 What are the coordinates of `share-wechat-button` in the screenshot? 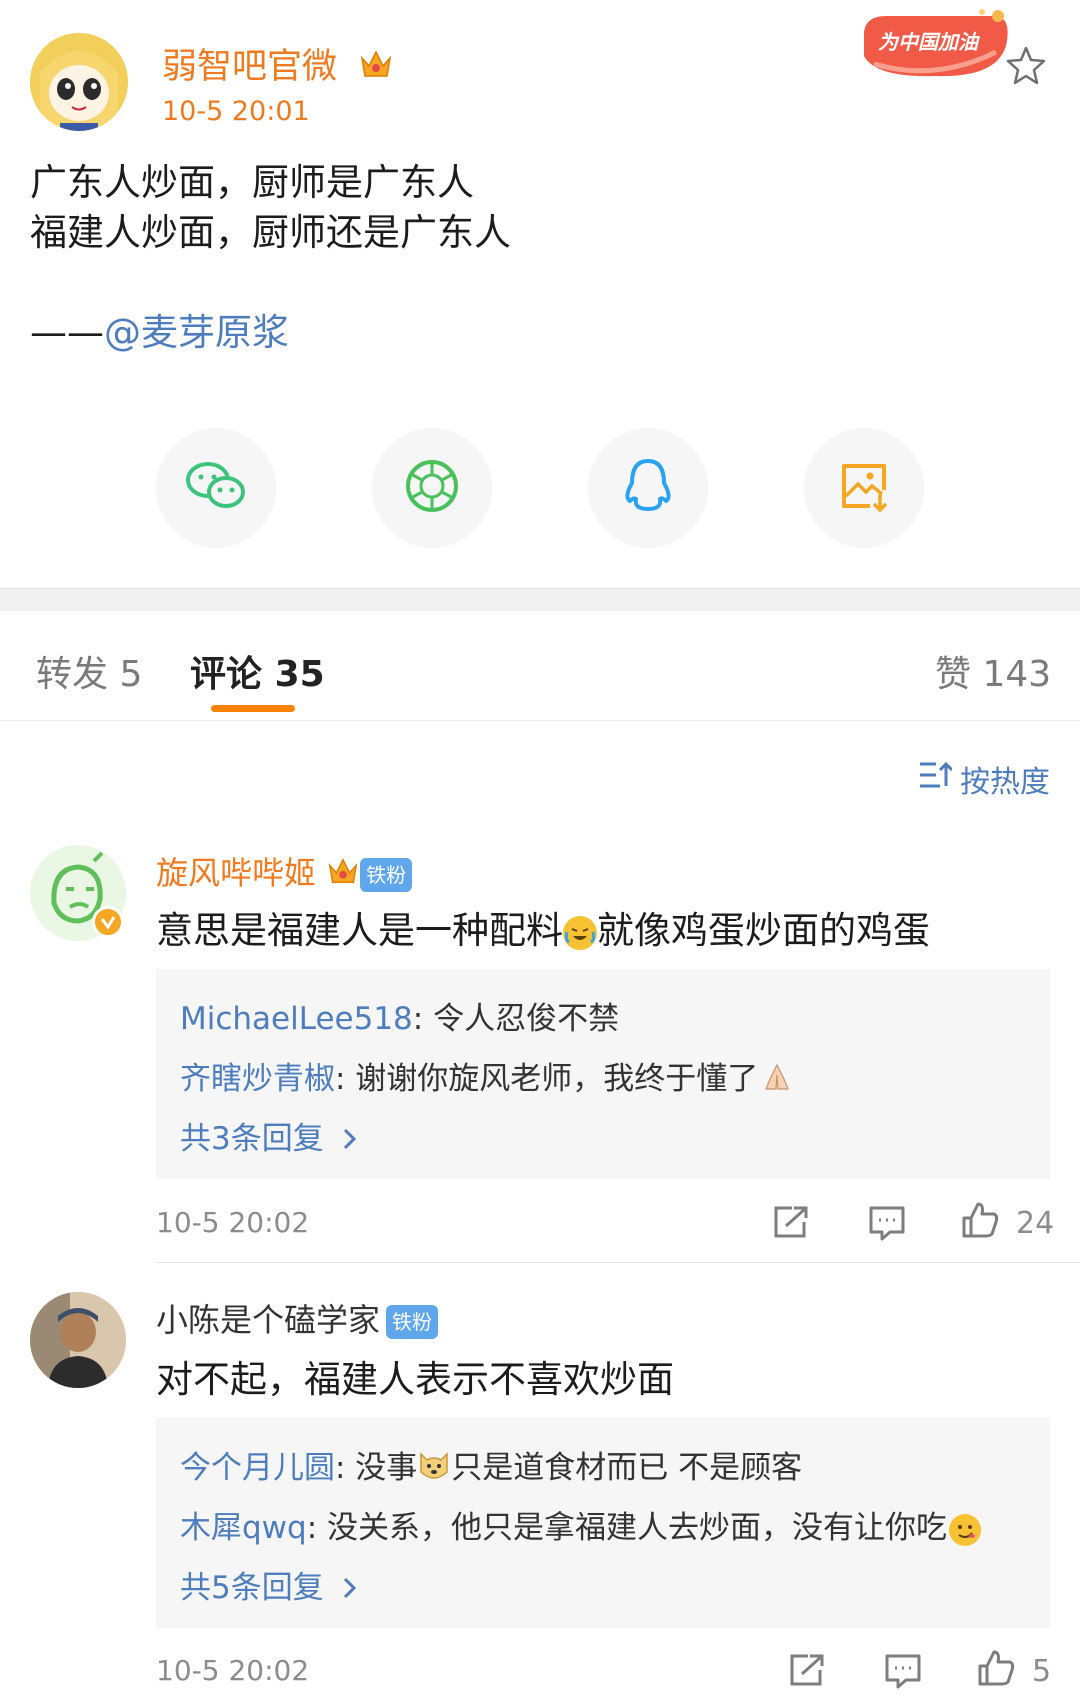 It's located at (216, 488).